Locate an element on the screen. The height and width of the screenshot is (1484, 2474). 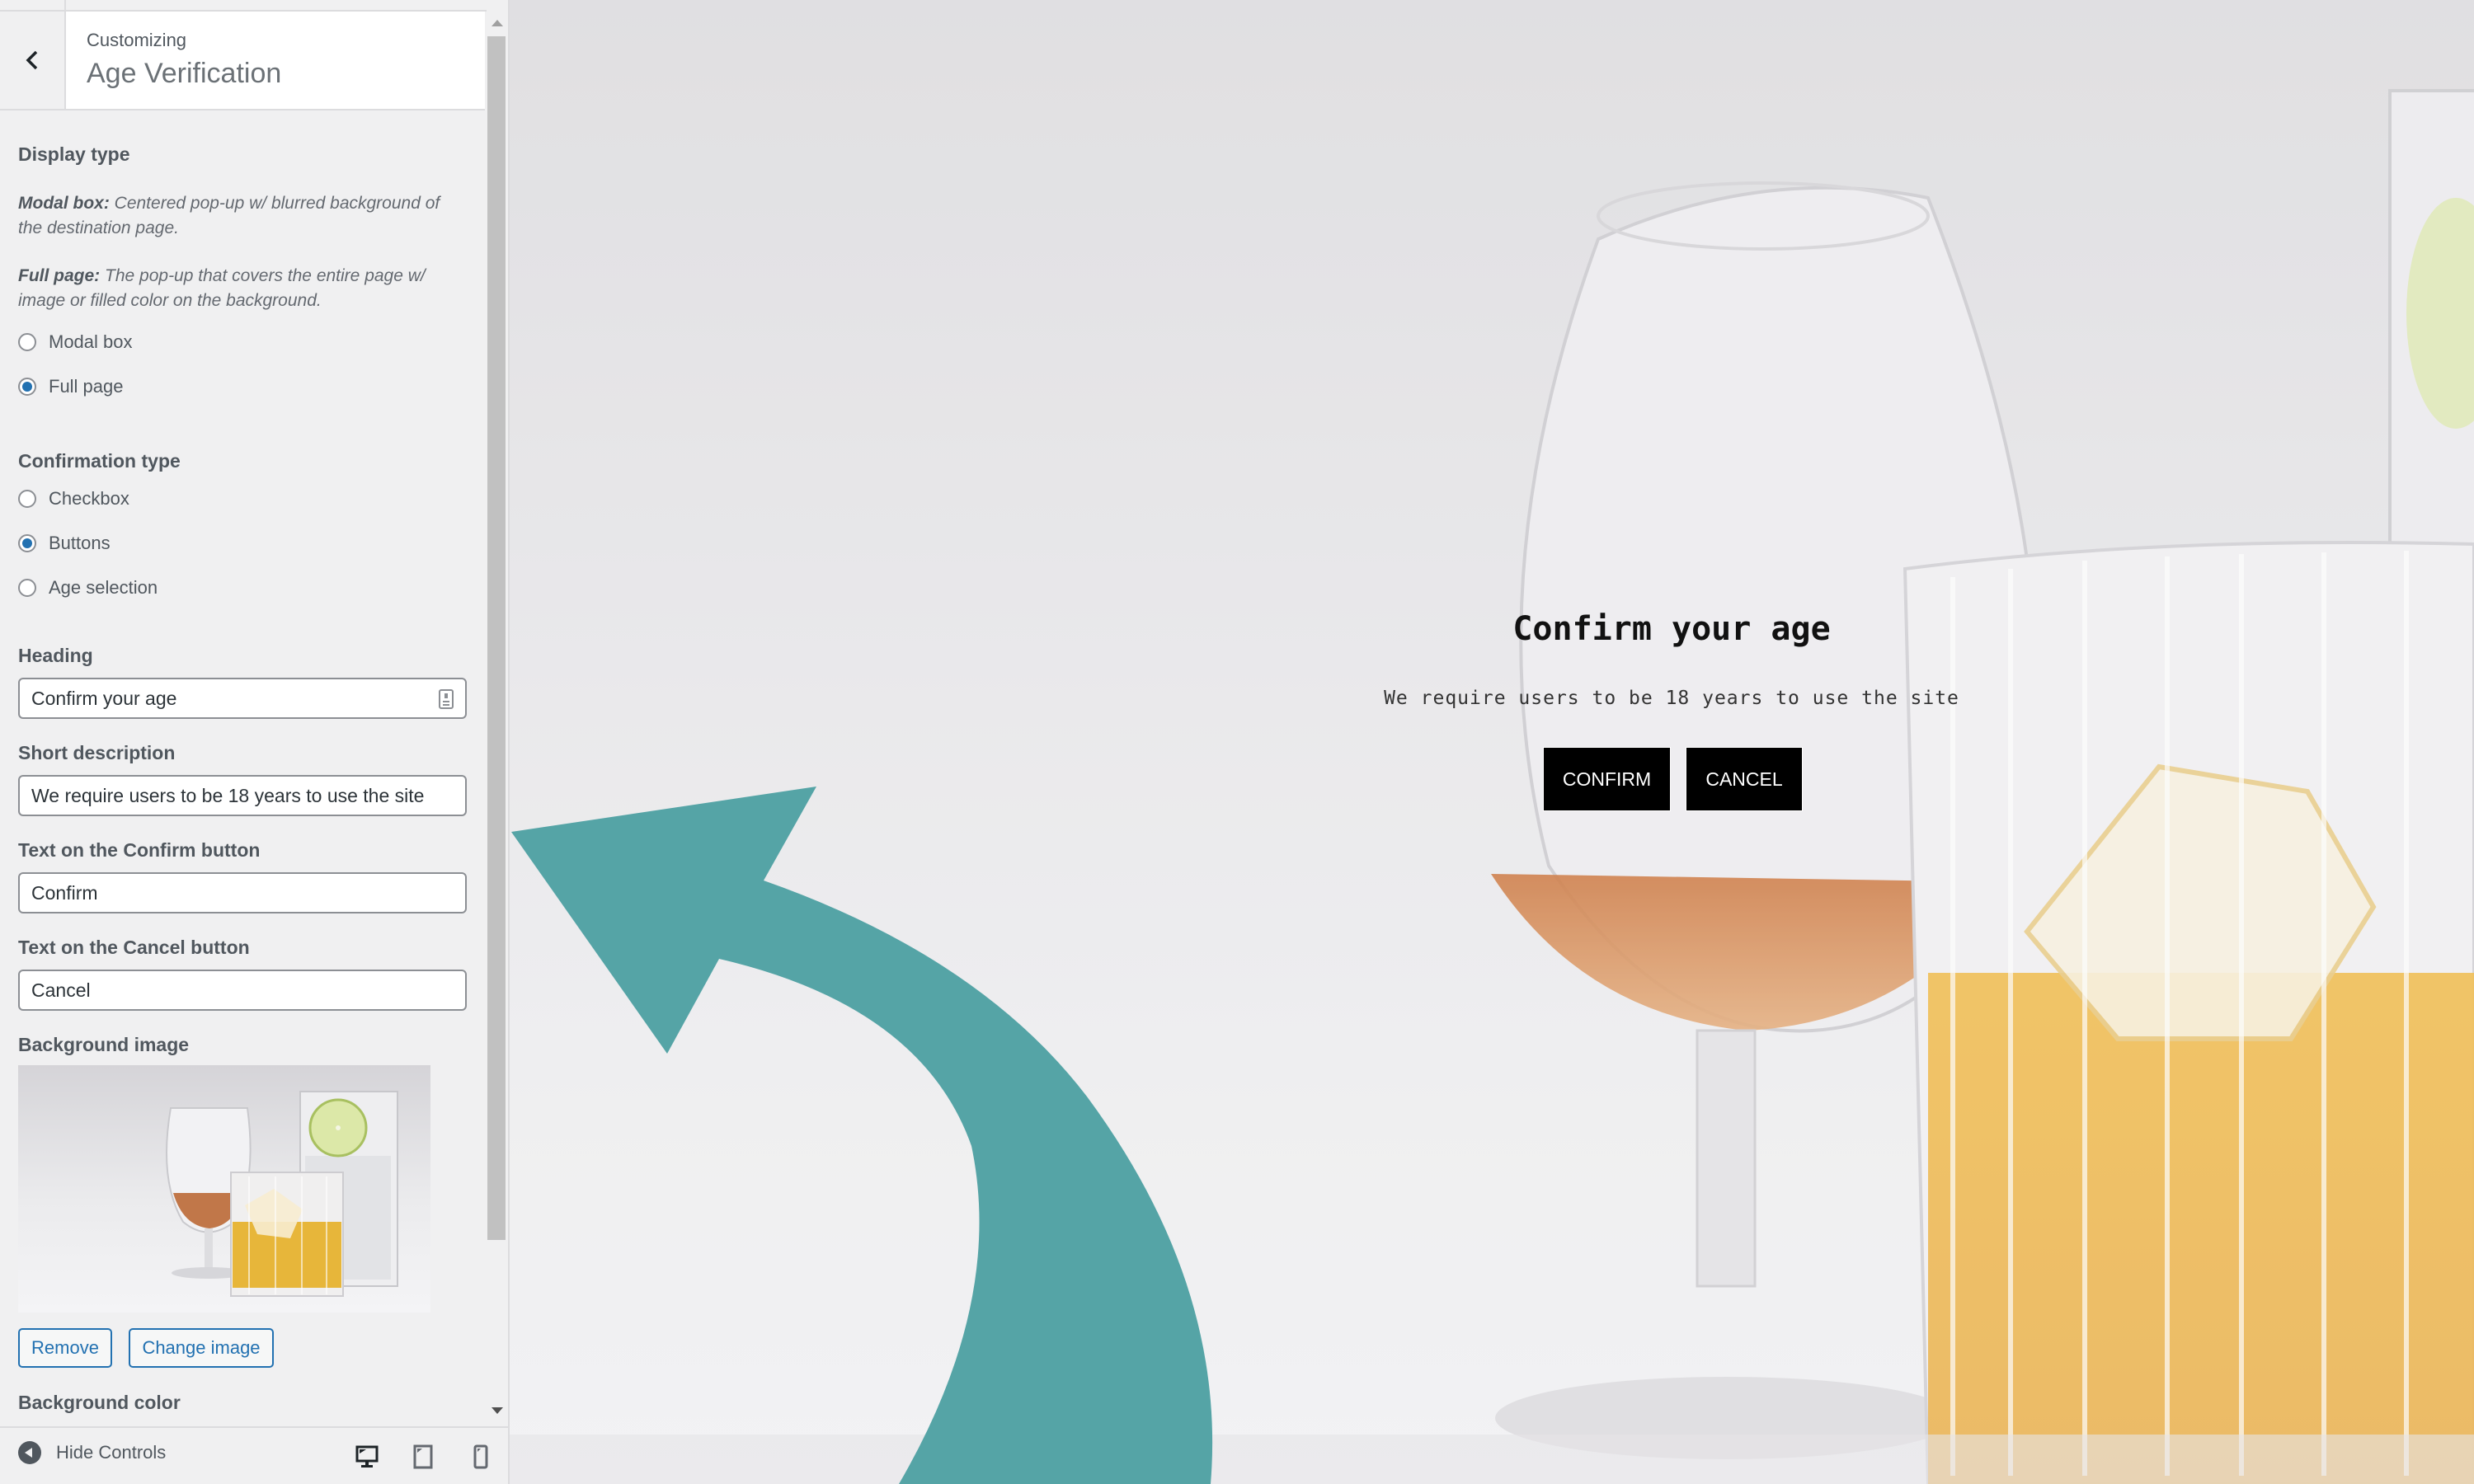
back-button is located at coordinates (33, 60).